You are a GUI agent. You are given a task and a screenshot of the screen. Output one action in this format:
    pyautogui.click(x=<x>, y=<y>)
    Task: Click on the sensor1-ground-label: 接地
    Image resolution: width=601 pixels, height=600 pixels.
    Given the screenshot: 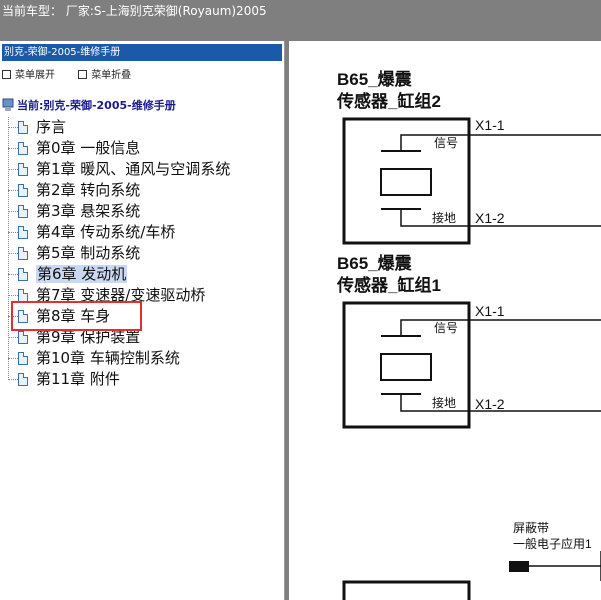 What is the action you would take?
    pyautogui.click(x=444, y=402)
    